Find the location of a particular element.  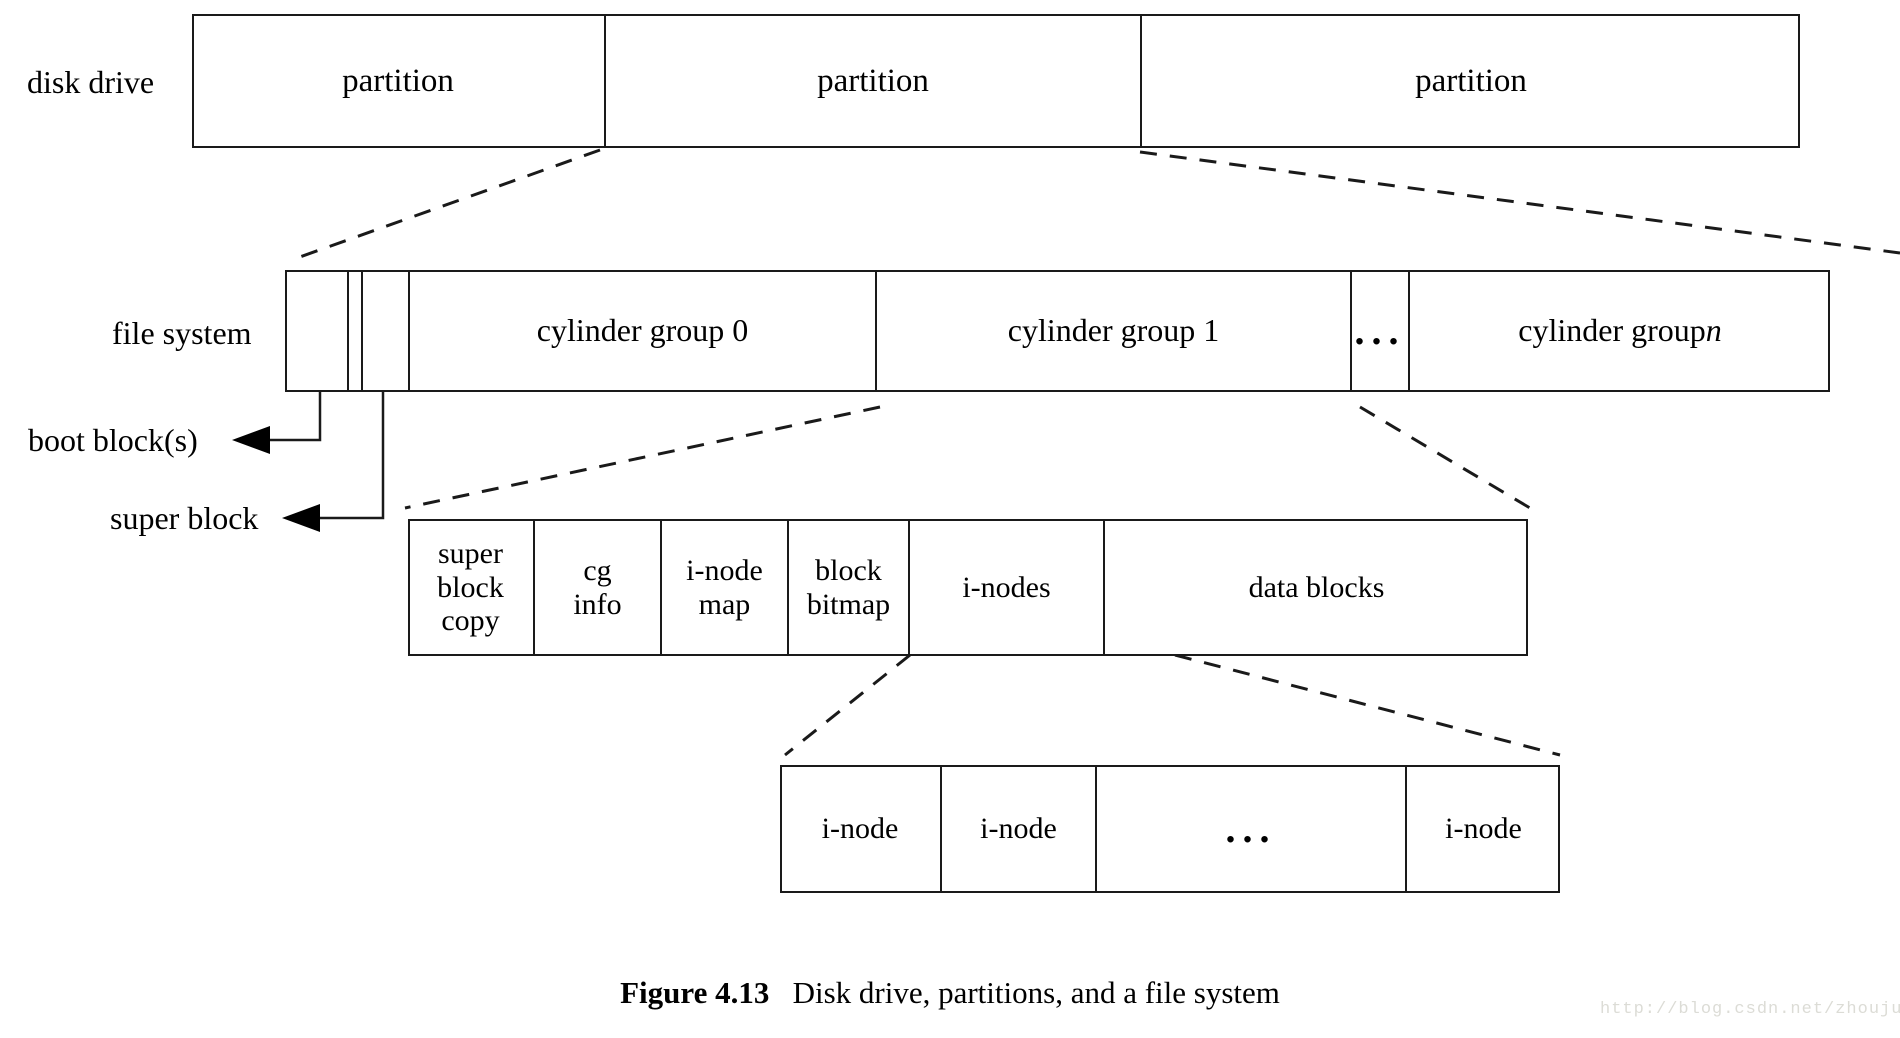

inode-cell-2: i-node is located at coordinates (1017, 829).